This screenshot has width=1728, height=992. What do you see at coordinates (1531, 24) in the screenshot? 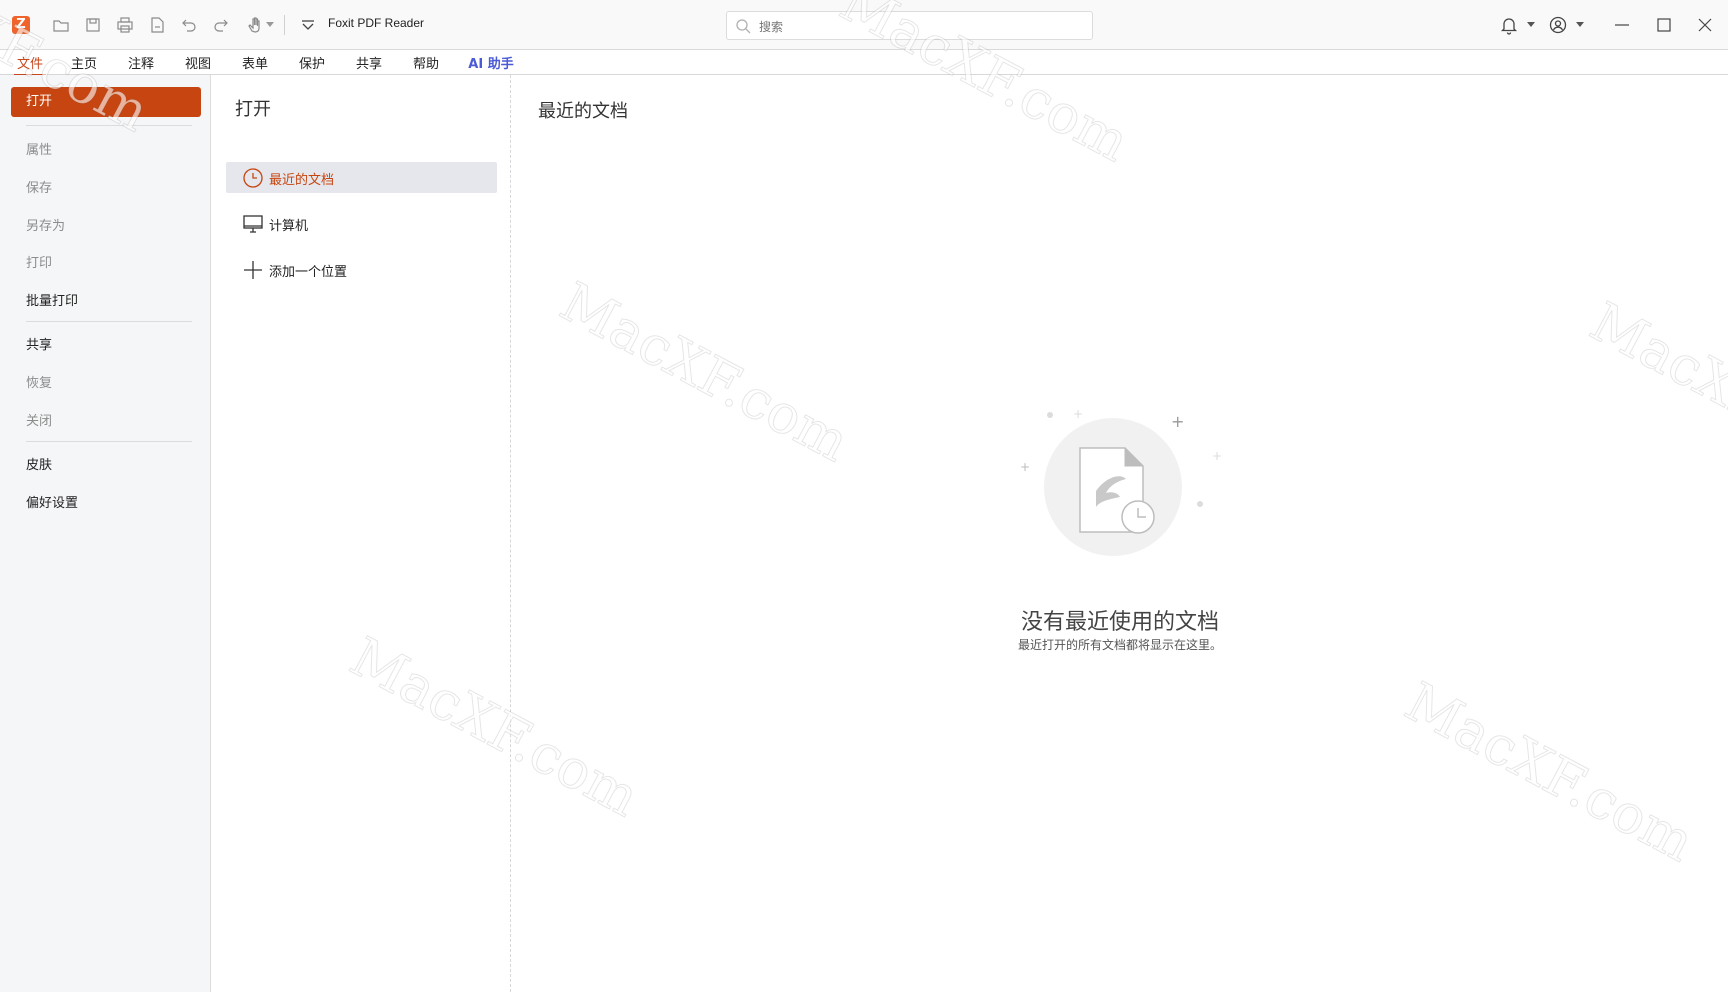
I see `notification-dropdown-icon` at bounding box center [1531, 24].